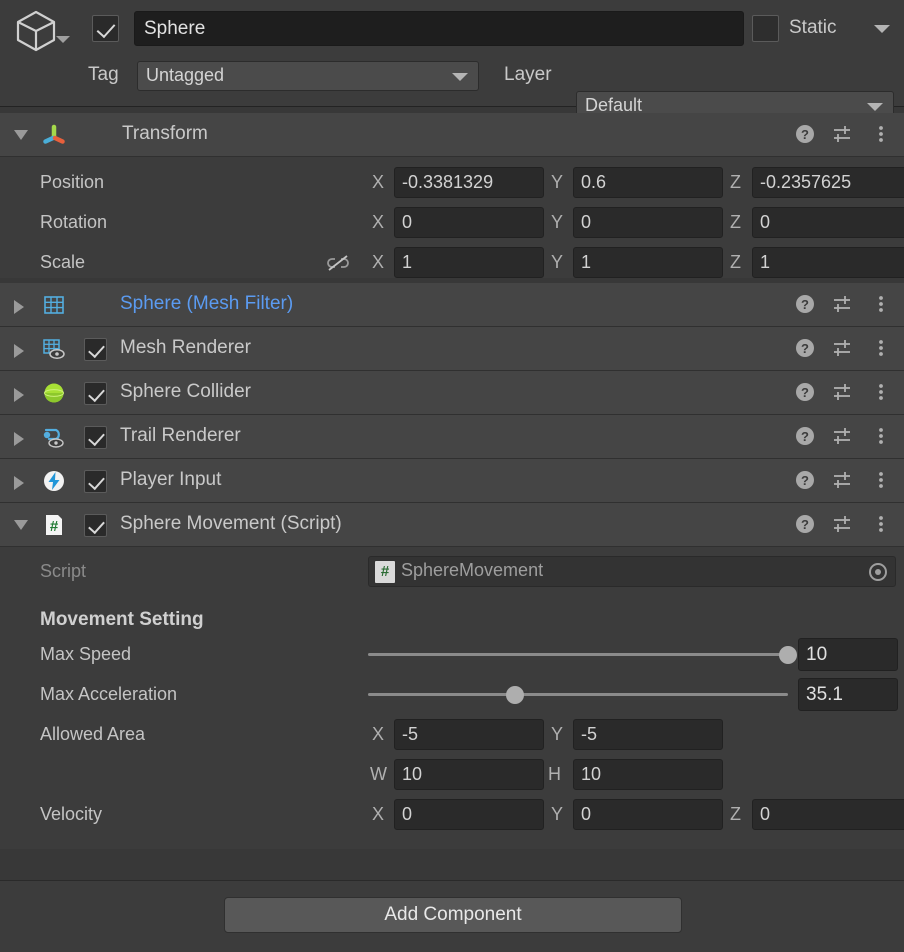 This screenshot has width=904, height=952. I want to click on transform-position-row: Position X -0.3381329 Y 0.6 Z -0.2357625, so click(452, 183).